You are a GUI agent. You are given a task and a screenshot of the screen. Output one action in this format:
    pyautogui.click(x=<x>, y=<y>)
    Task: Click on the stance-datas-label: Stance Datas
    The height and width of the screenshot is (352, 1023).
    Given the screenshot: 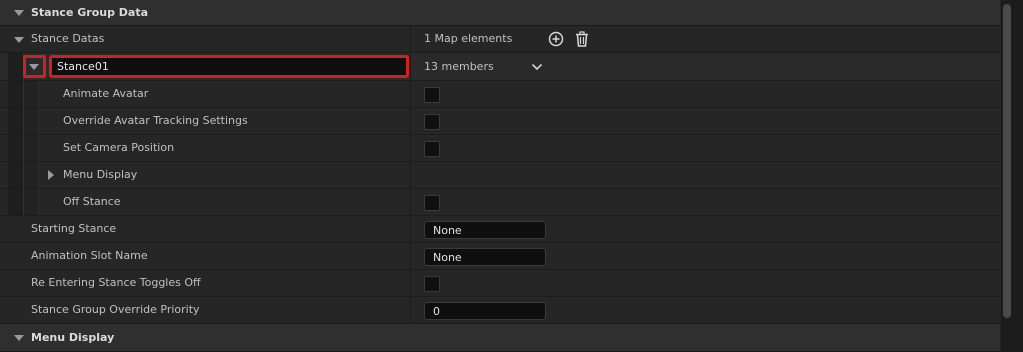 What is the action you would take?
    pyautogui.click(x=68, y=38)
    